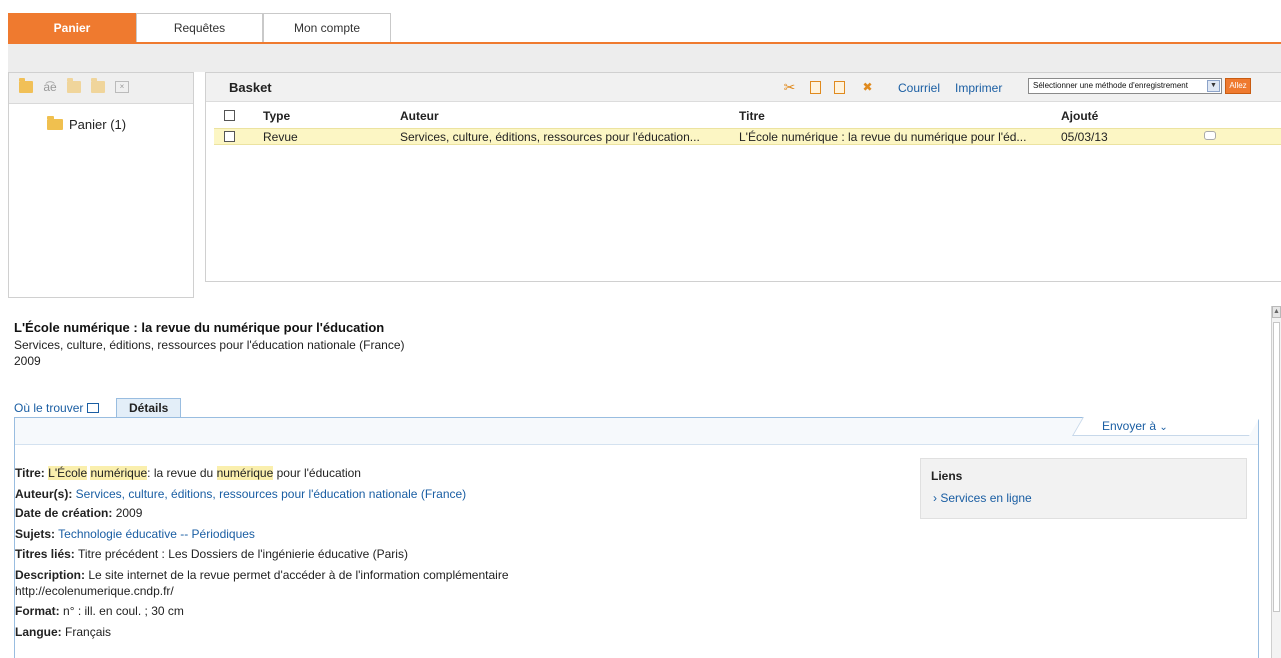 The height and width of the screenshot is (658, 1281). What do you see at coordinates (919, 88) in the screenshot?
I see `email-link: Courriel` at bounding box center [919, 88].